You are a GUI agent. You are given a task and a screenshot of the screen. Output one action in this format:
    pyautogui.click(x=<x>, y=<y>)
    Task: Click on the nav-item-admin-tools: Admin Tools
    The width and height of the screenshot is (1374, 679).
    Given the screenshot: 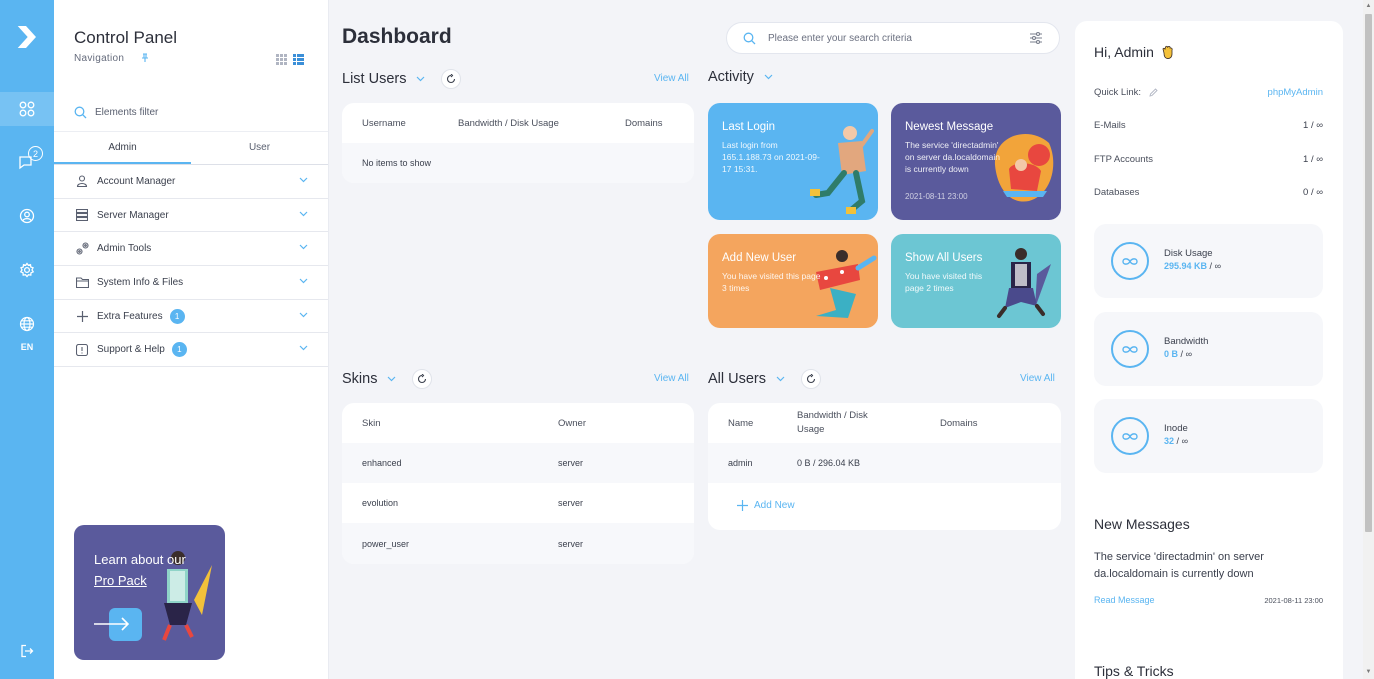 What is the action you would take?
    pyautogui.click(x=191, y=249)
    